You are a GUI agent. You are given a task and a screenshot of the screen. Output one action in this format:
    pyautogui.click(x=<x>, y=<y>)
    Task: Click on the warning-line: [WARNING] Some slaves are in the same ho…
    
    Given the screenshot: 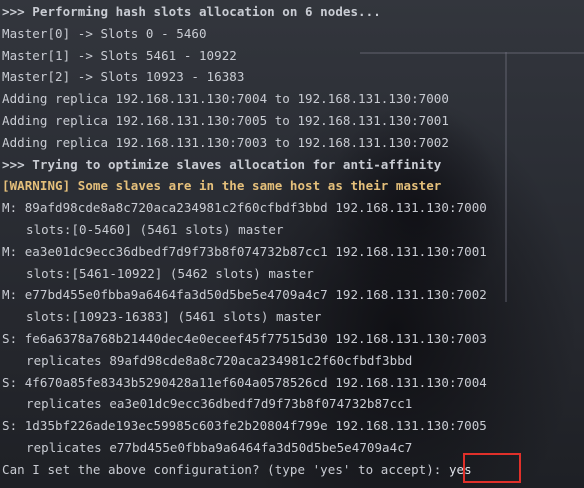 What is the action you would take?
    pyautogui.click(x=222, y=186)
    